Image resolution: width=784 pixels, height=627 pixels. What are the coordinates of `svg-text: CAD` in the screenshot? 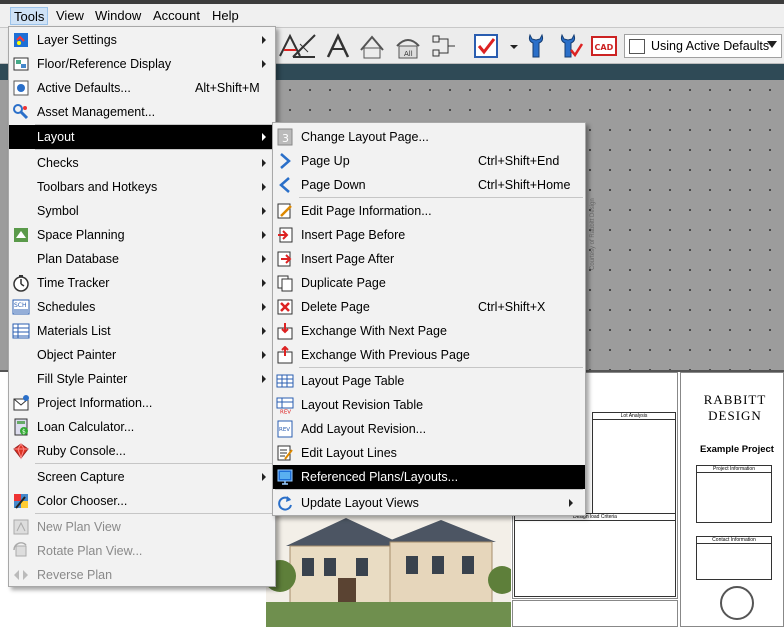 It's located at (604, 47).